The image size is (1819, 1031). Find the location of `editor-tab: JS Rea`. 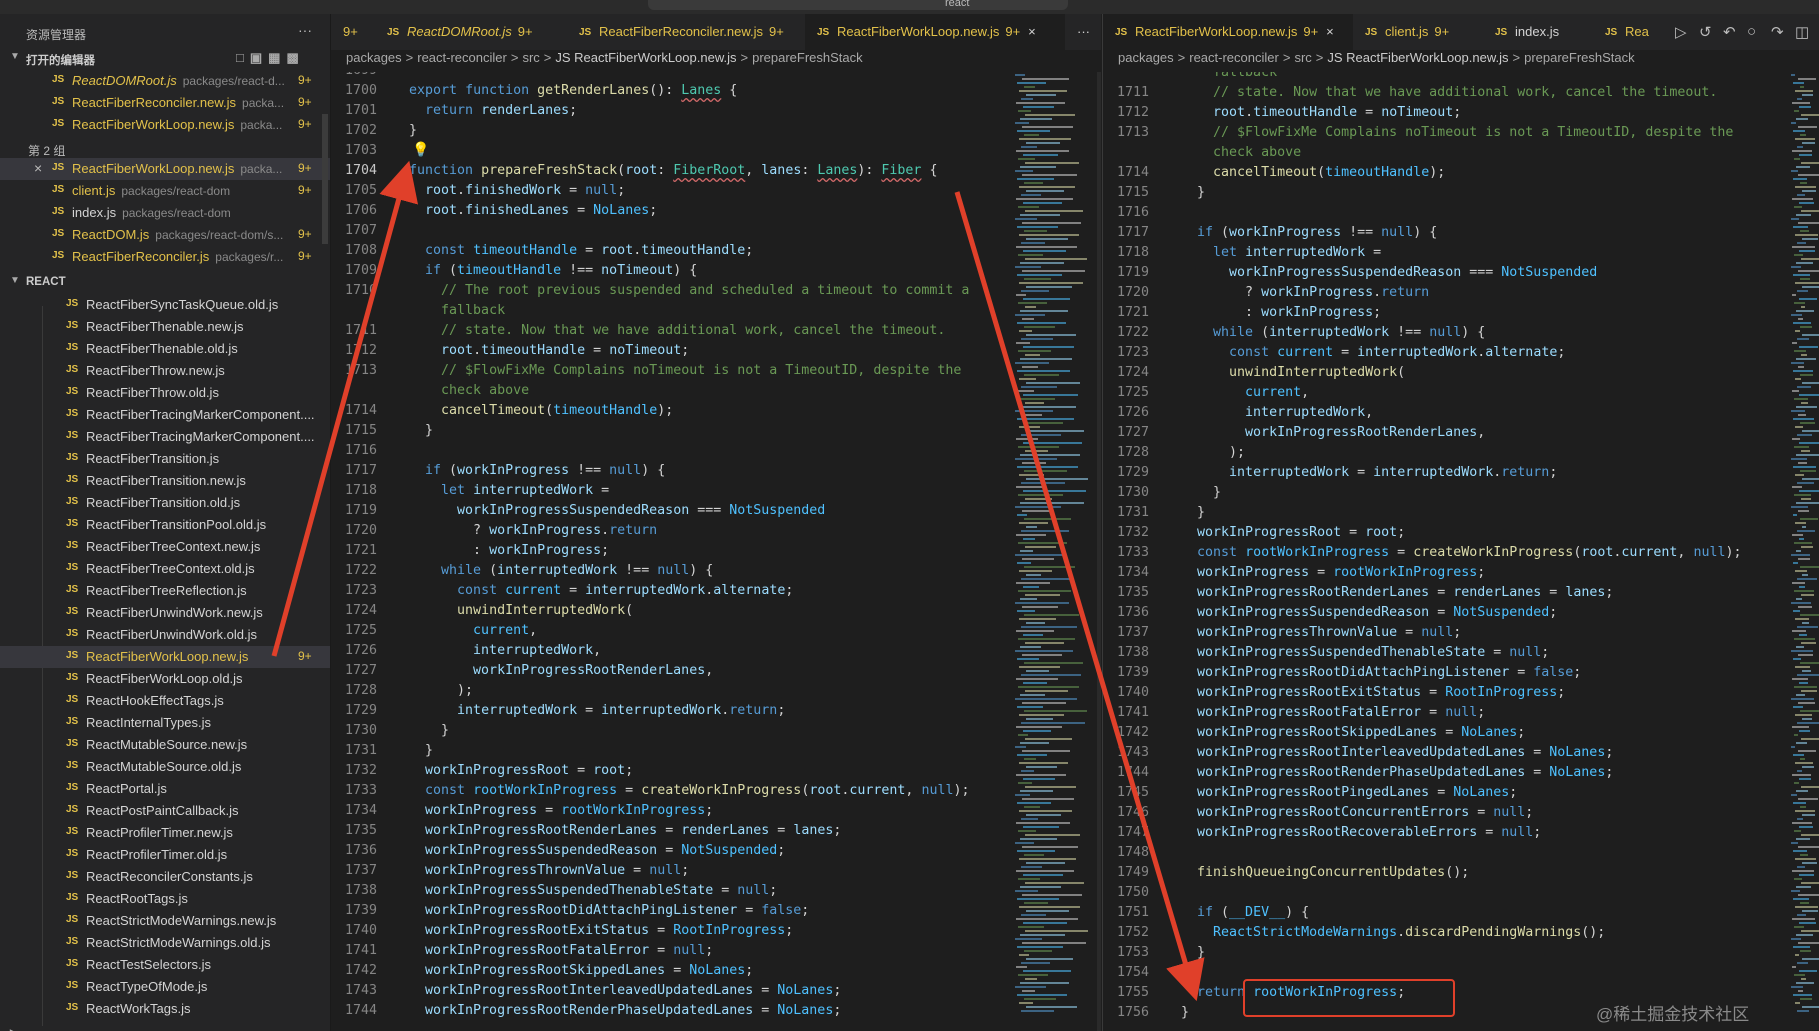

editor-tab: JS Rea is located at coordinates (1633, 32).